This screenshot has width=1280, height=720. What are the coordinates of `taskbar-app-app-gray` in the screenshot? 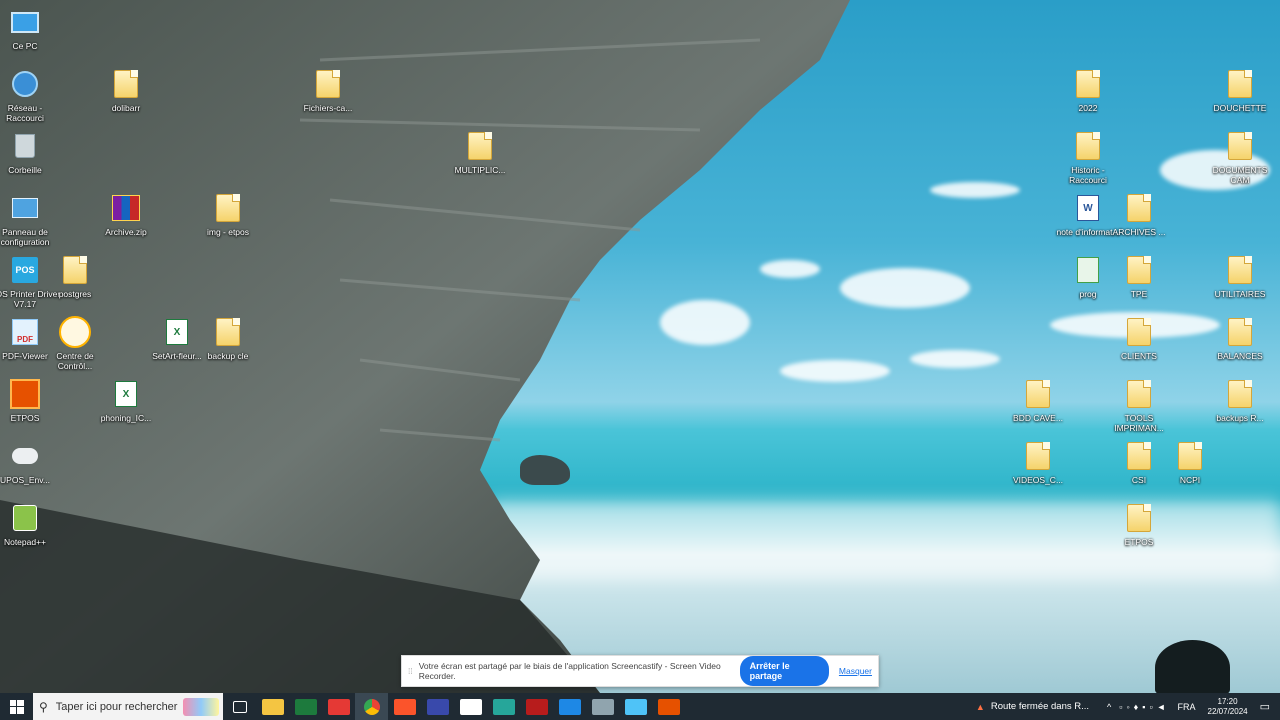 It's located at (602, 706).